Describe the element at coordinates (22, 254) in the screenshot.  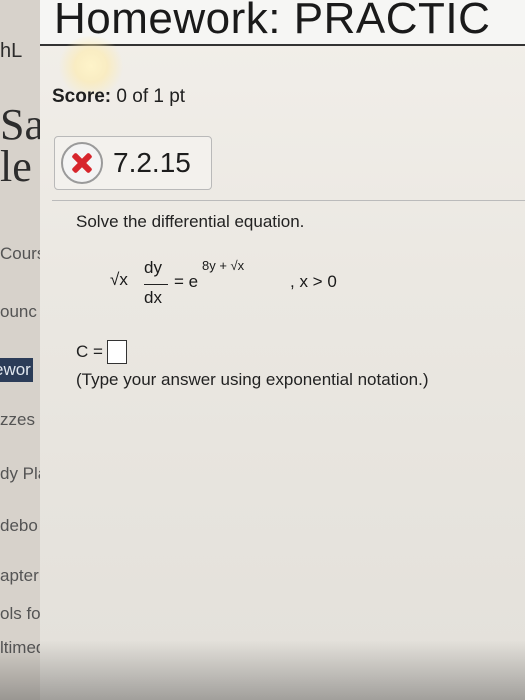
I see `sidebar-item-course-home: Cours` at that location.